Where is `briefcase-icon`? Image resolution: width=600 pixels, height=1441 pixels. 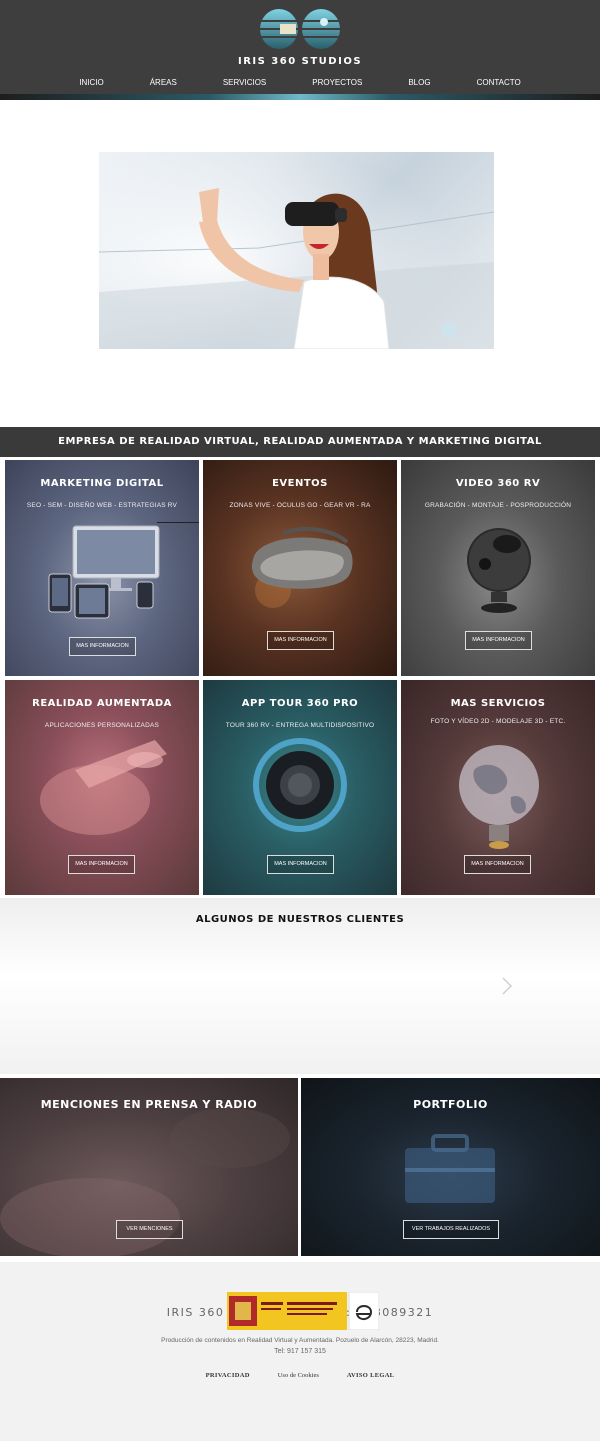 briefcase-icon is located at coordinates (450, 1168).